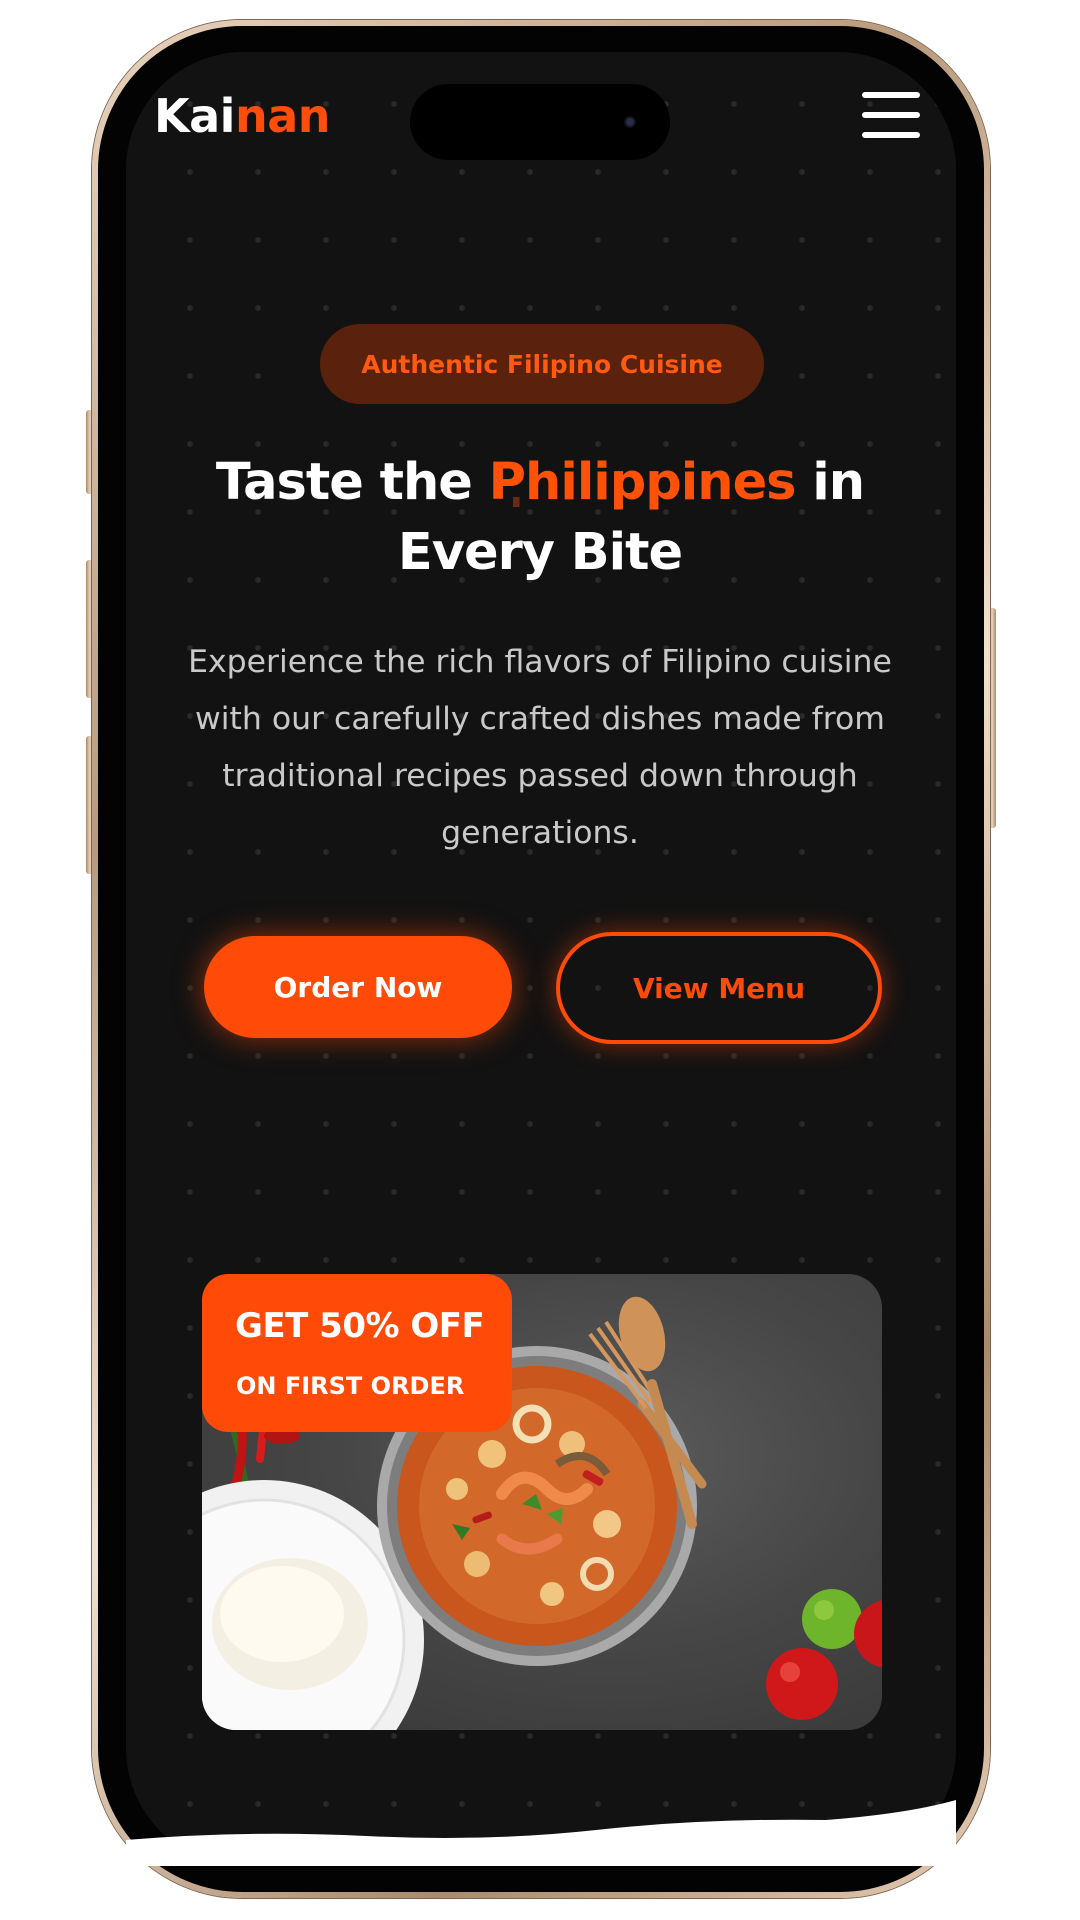  What do you see at coordinates (540, 122) in the screenshot?
I see `dynamic-island` at bounding box center [540, 122].